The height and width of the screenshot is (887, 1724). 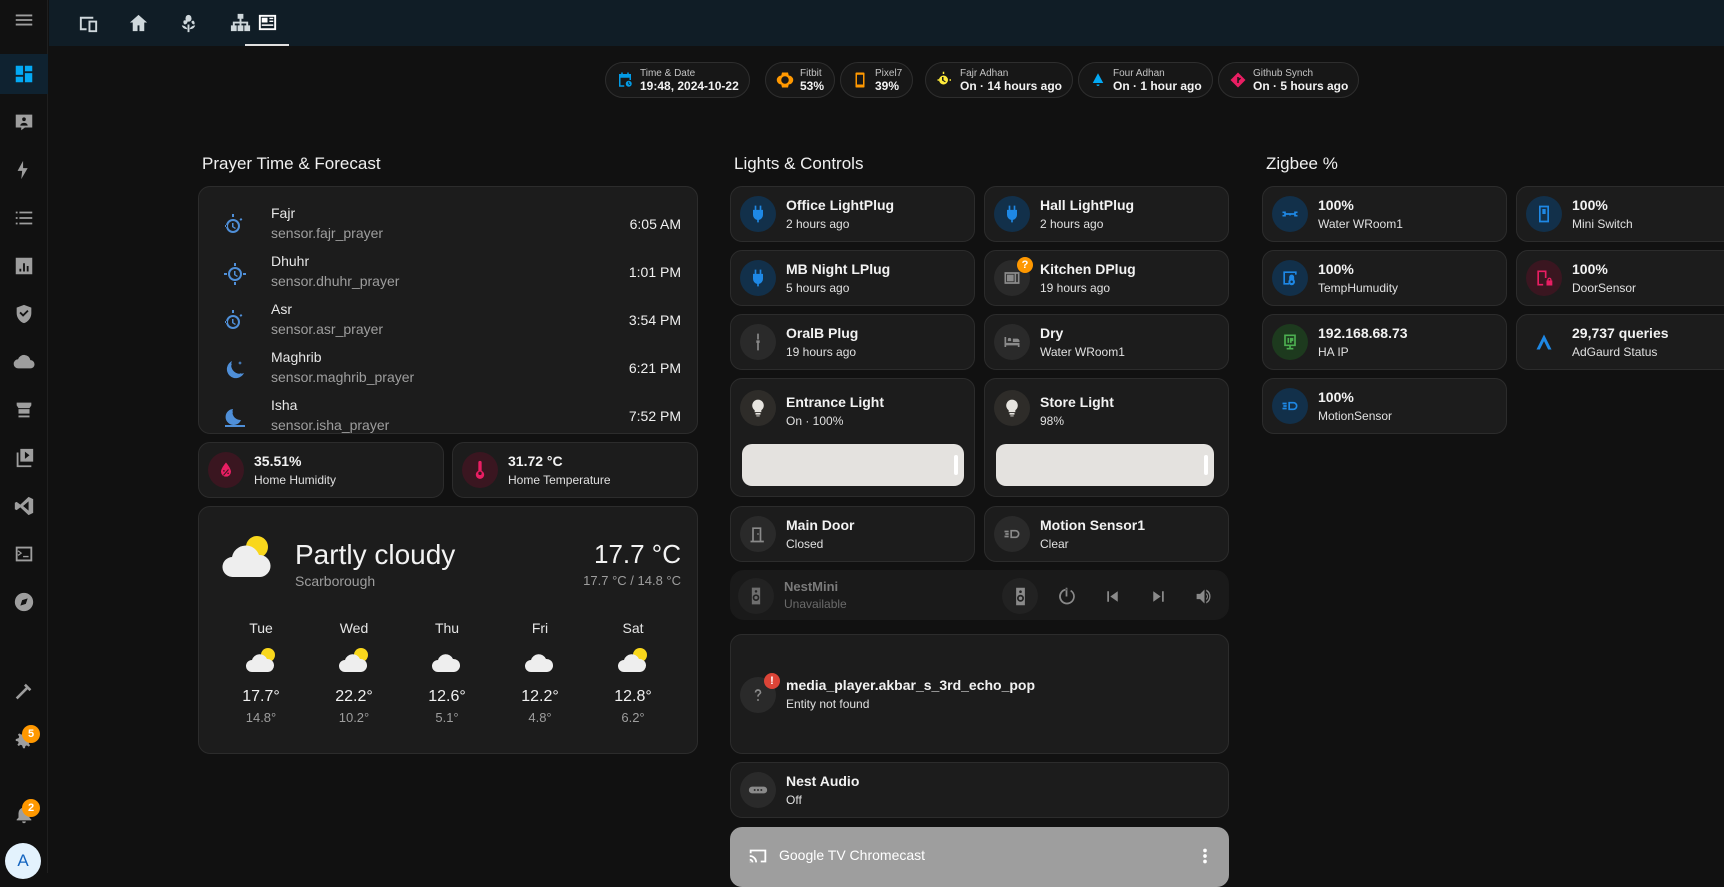 What do you see at coordinates (24, 740) in the screenshot?
I see `gear-icon: 5` at bounding box center [24, 740].